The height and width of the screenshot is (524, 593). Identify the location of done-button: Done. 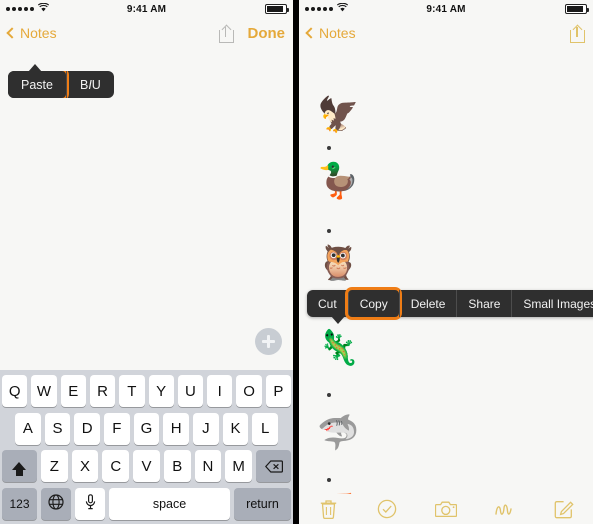
(267, 33).